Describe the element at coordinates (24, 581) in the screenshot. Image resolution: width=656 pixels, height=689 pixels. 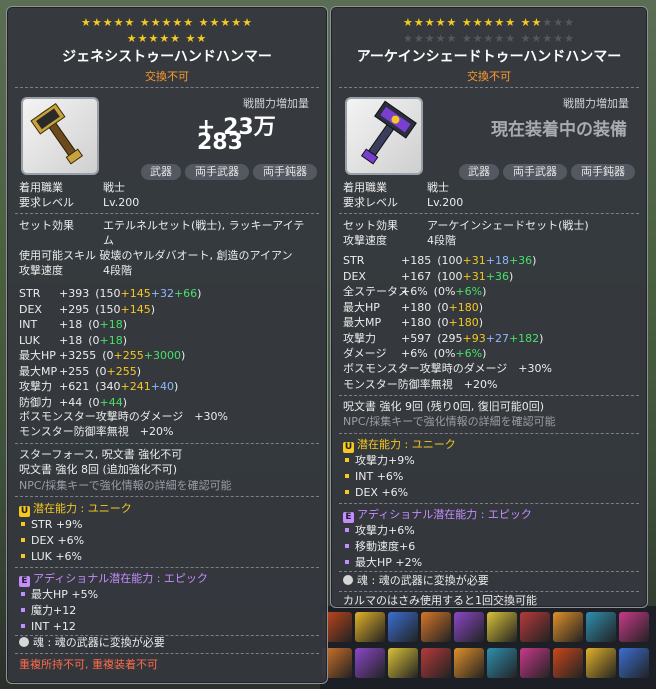
I see `epic-icon: E` at that location.